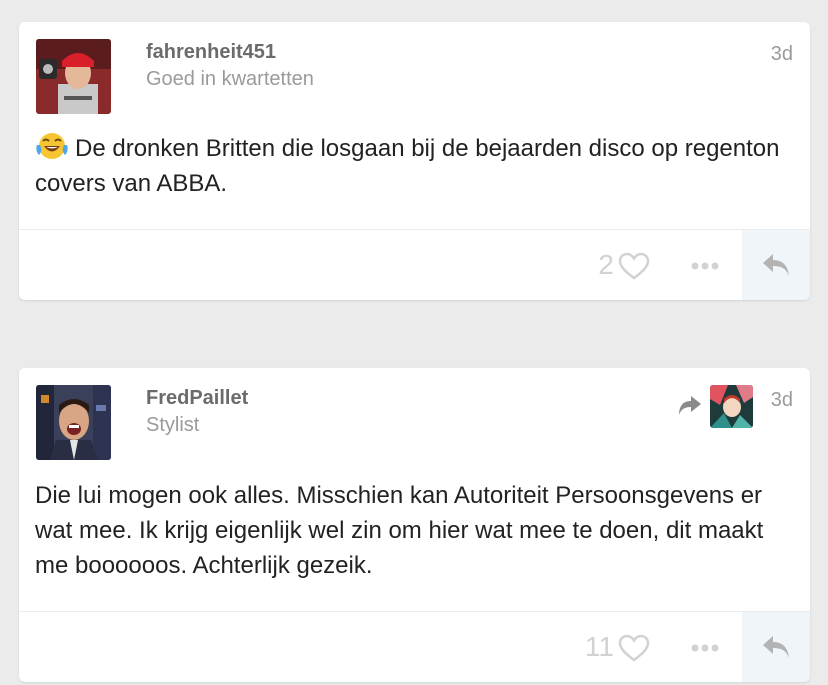  I want to click on post-footer: 2, so click(414, 264).